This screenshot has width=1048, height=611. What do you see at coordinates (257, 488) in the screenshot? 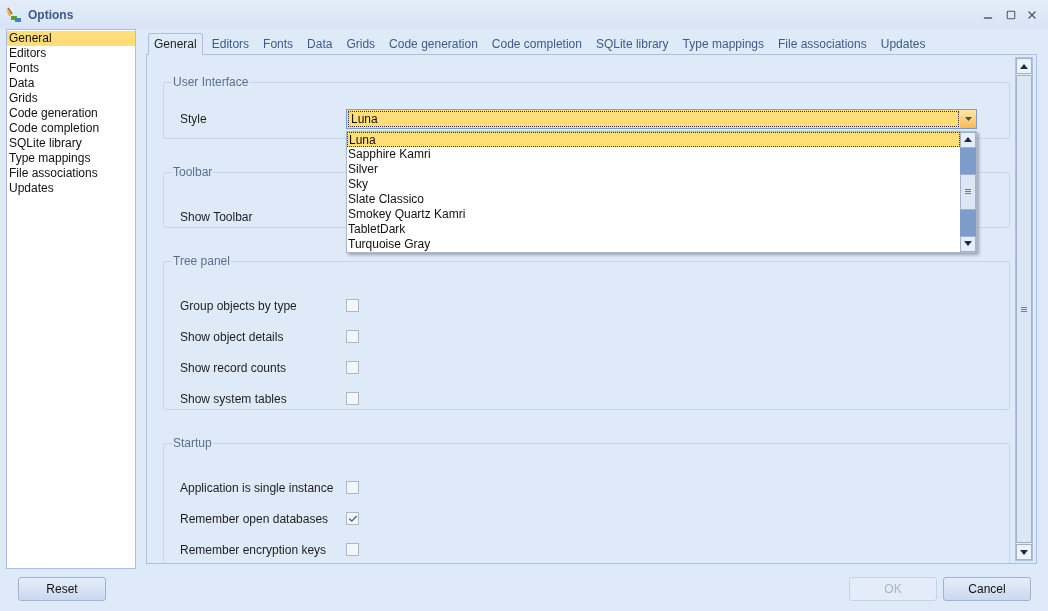
I see `option-label: Application is single instance` at bounding box center [257, 488].